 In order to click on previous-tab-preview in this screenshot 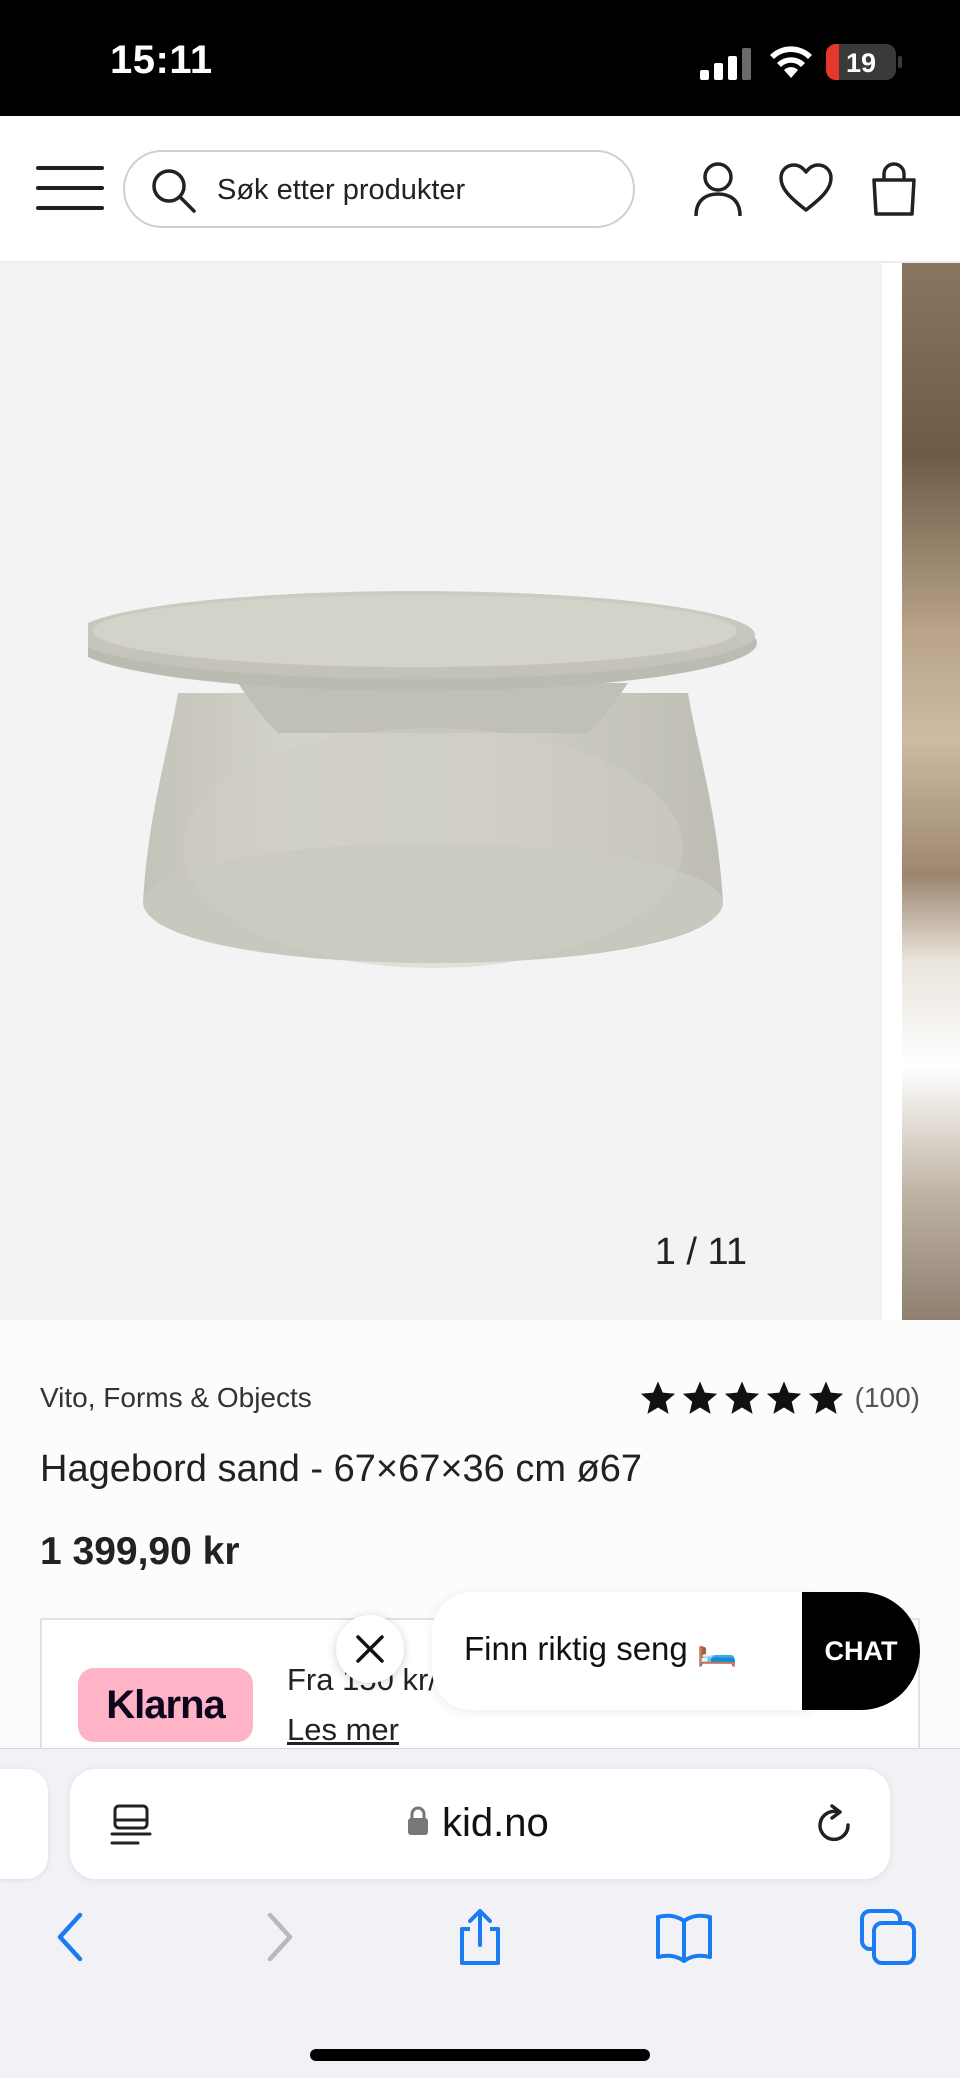, I will do `click(24, 1824)`.